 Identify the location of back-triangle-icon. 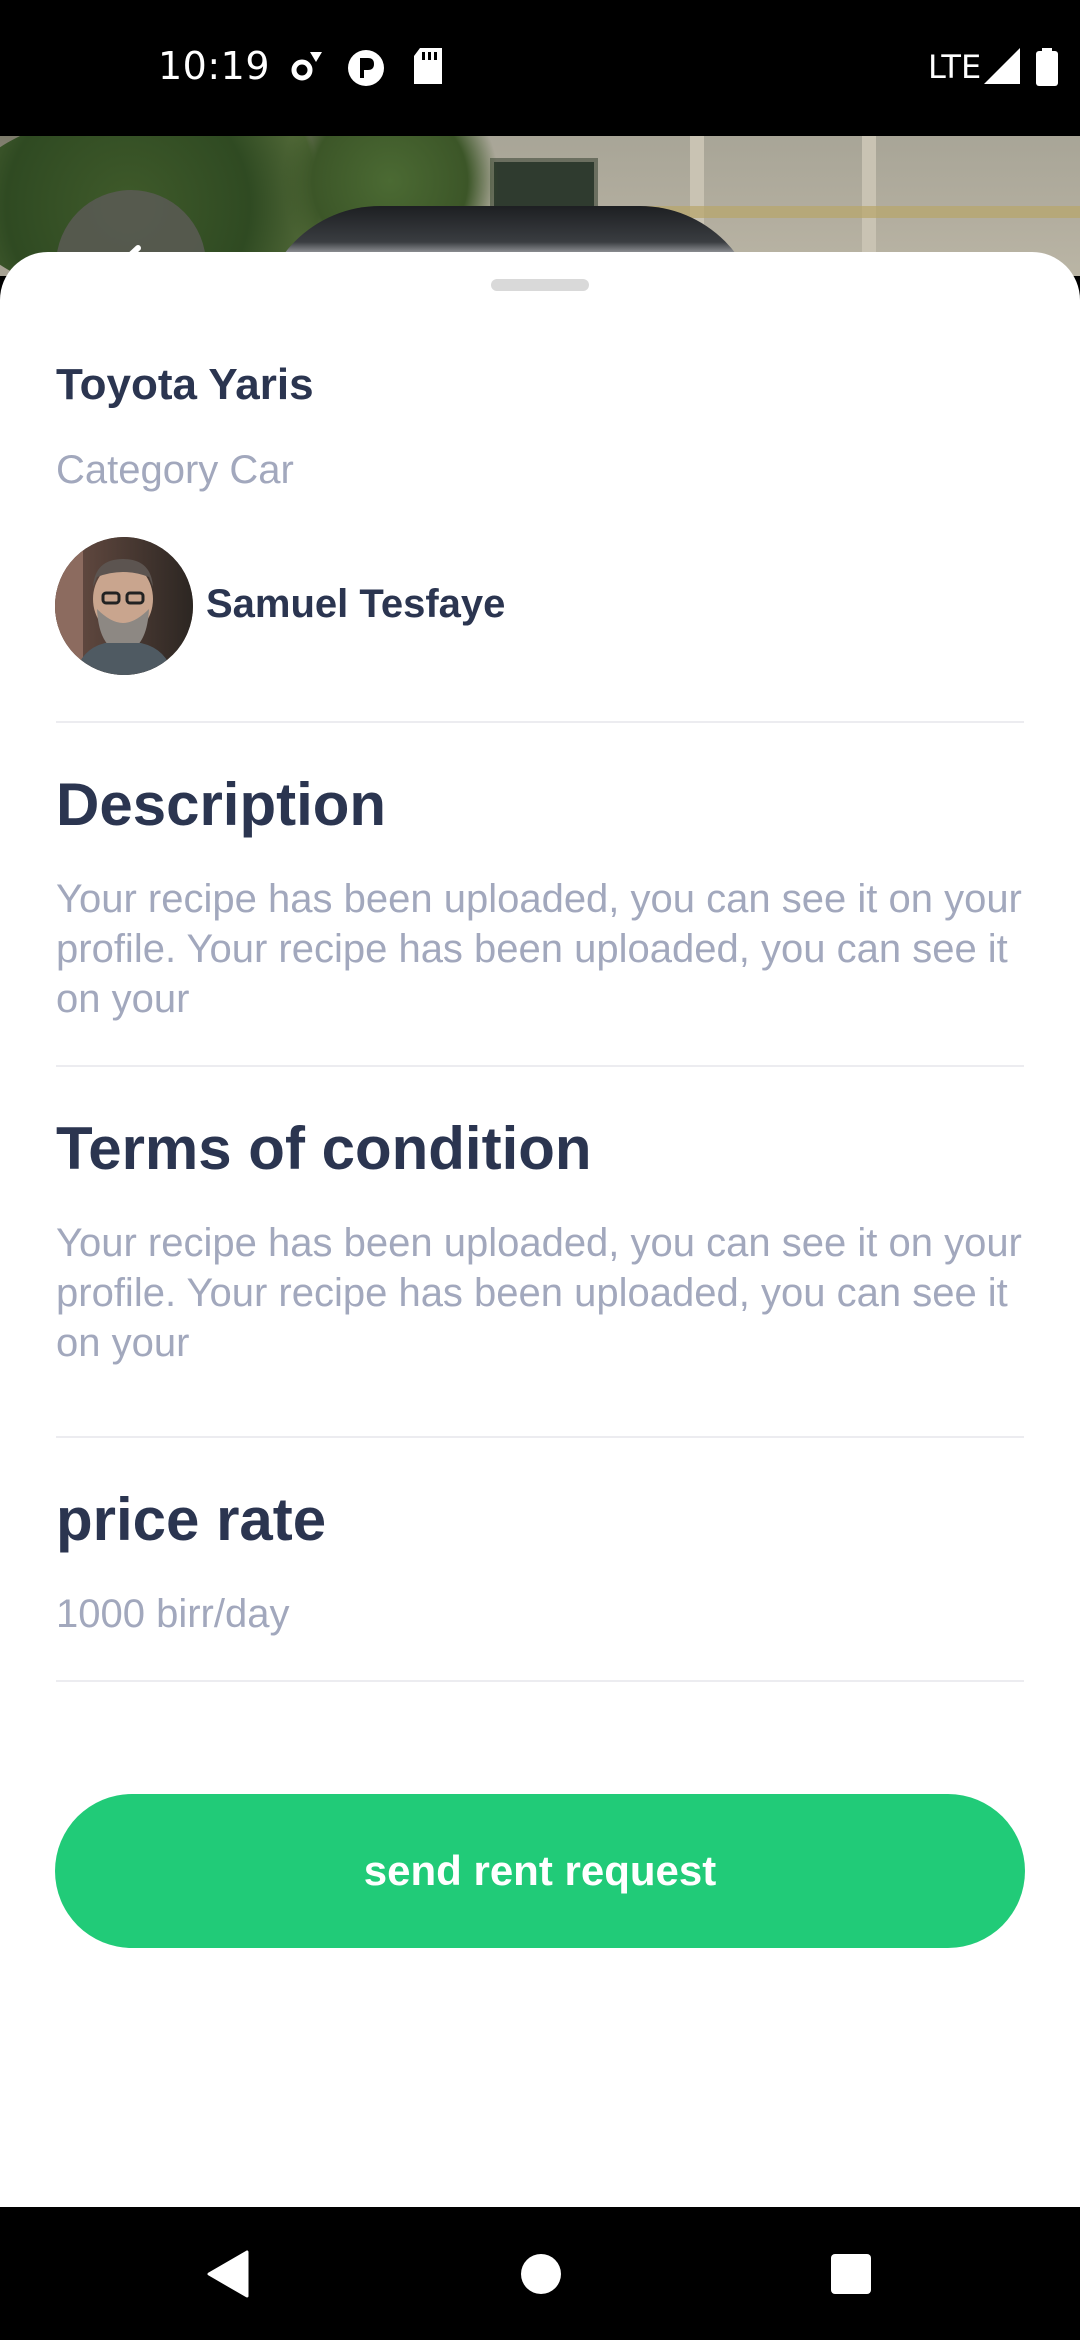
(227, 2273).